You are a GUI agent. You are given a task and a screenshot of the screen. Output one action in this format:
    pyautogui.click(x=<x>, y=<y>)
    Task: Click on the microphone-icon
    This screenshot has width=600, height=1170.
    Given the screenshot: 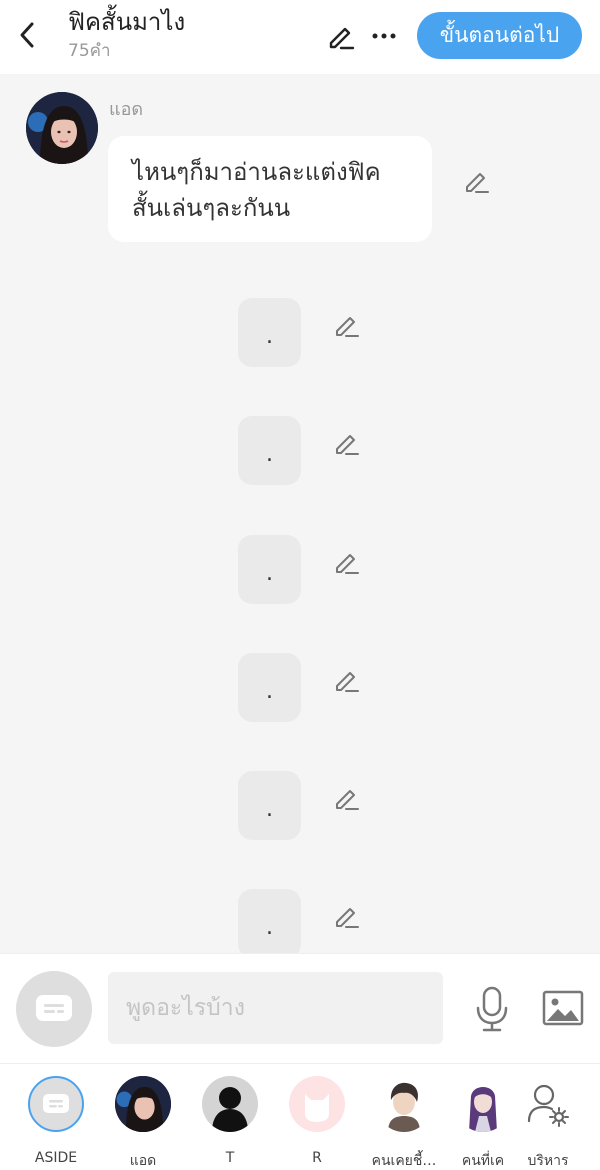 What is the action you would take?
    pyautogui.click(x=492, y=1009)
    